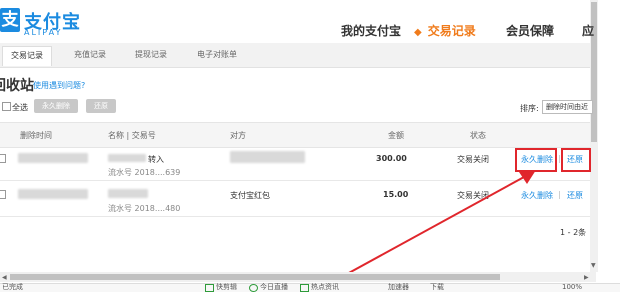 The image size is (620, 292). Describe the element at coordinates (274, 287) in the screenshot. I see `status-item: 今日直播` at that location.